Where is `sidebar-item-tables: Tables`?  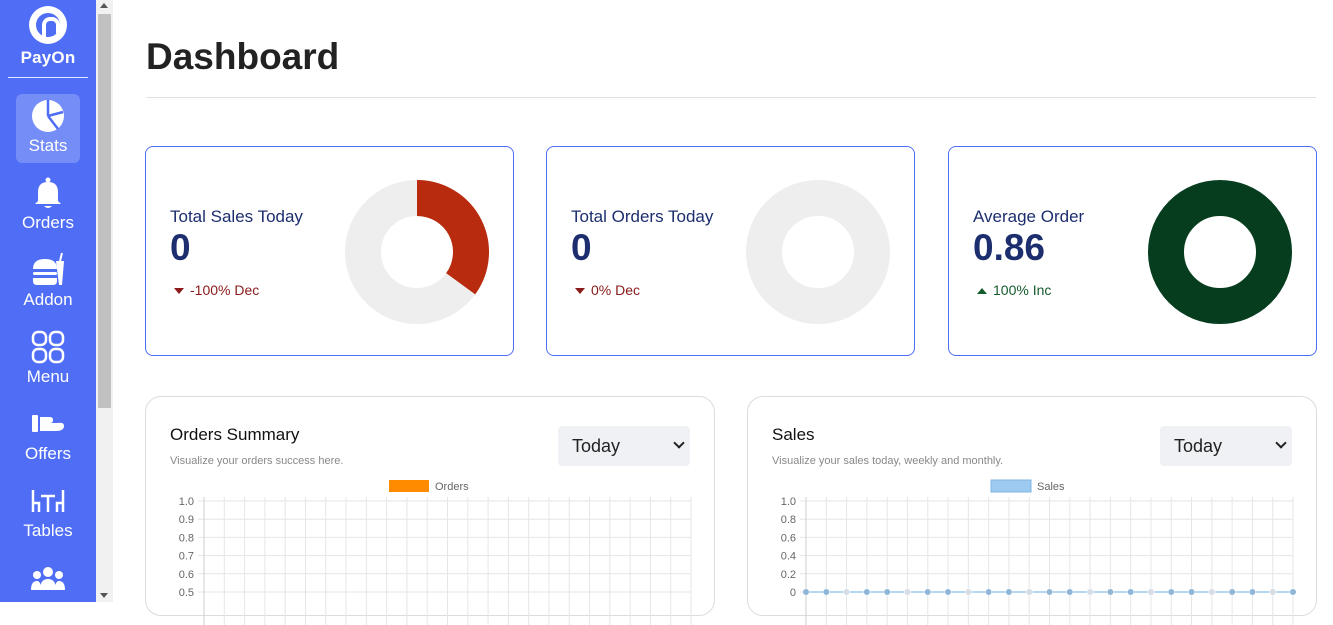 sidebar-item-tables: Tables is located at coordinates (48, 513).